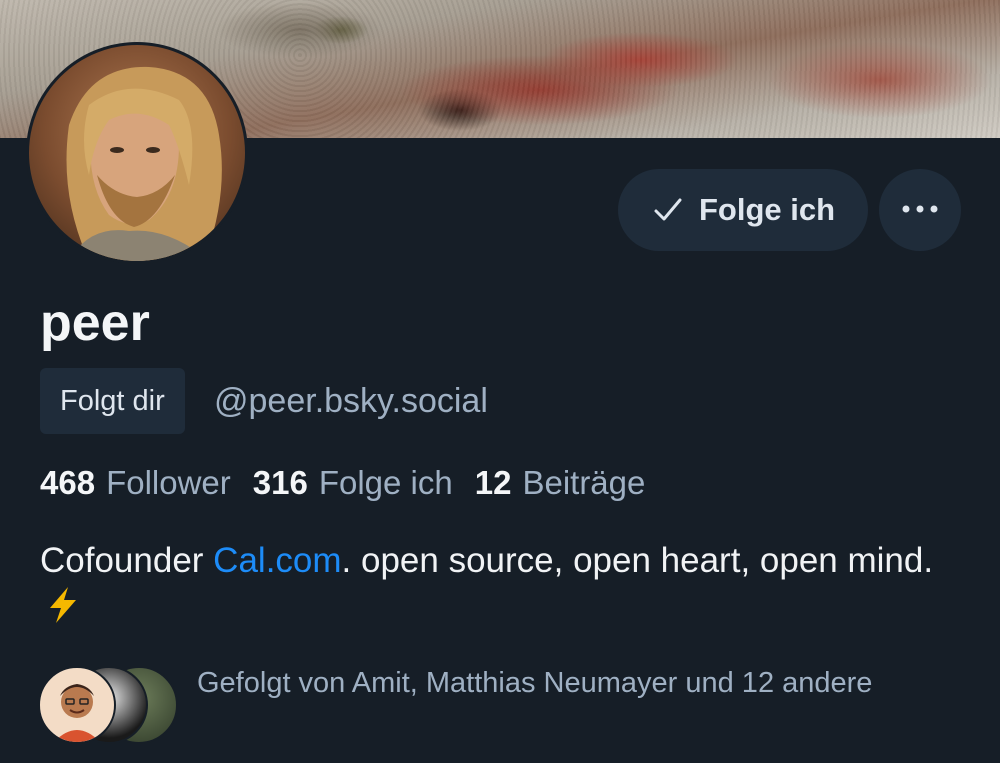 This screenshot has height=763, width=1000. Describe the element at coordinates (168, 482) in the screenshot. I see `followers-label: Follower` at that location.